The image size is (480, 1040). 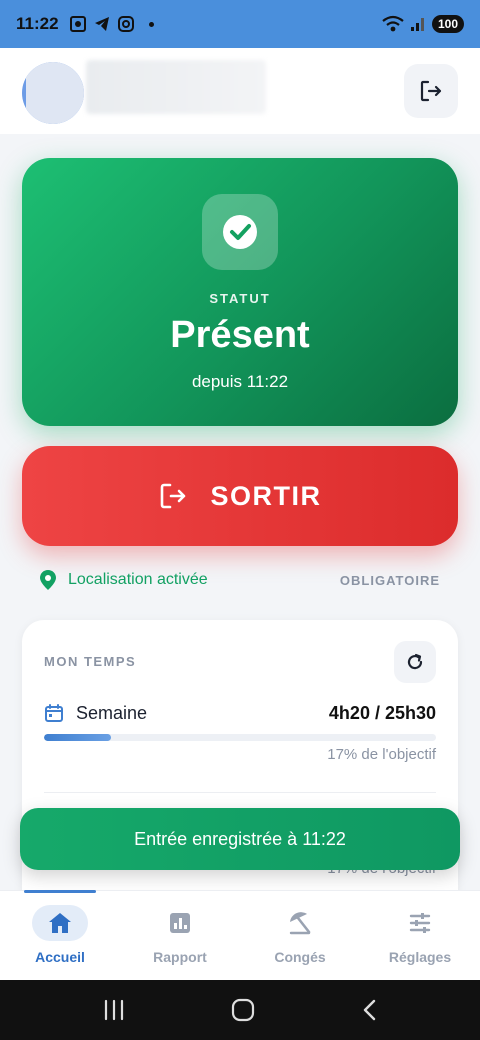 What do you see at coordinates (240, 713) in the screenshot?
I see `week-row: Semaine 4h20 / 25h30` at bounding box center [240, 713].